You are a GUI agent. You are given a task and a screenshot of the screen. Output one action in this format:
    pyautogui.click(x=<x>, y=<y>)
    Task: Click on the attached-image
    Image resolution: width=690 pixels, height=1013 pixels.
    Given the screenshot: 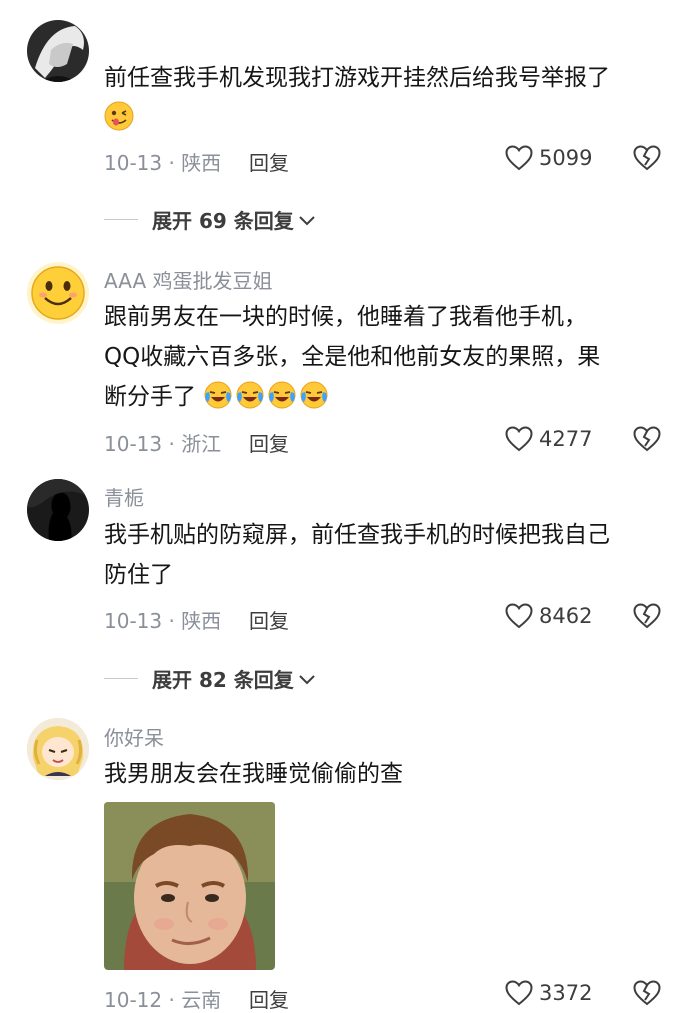 What is the action you would take?
    pyautogui.click(x=189, y=886)
    